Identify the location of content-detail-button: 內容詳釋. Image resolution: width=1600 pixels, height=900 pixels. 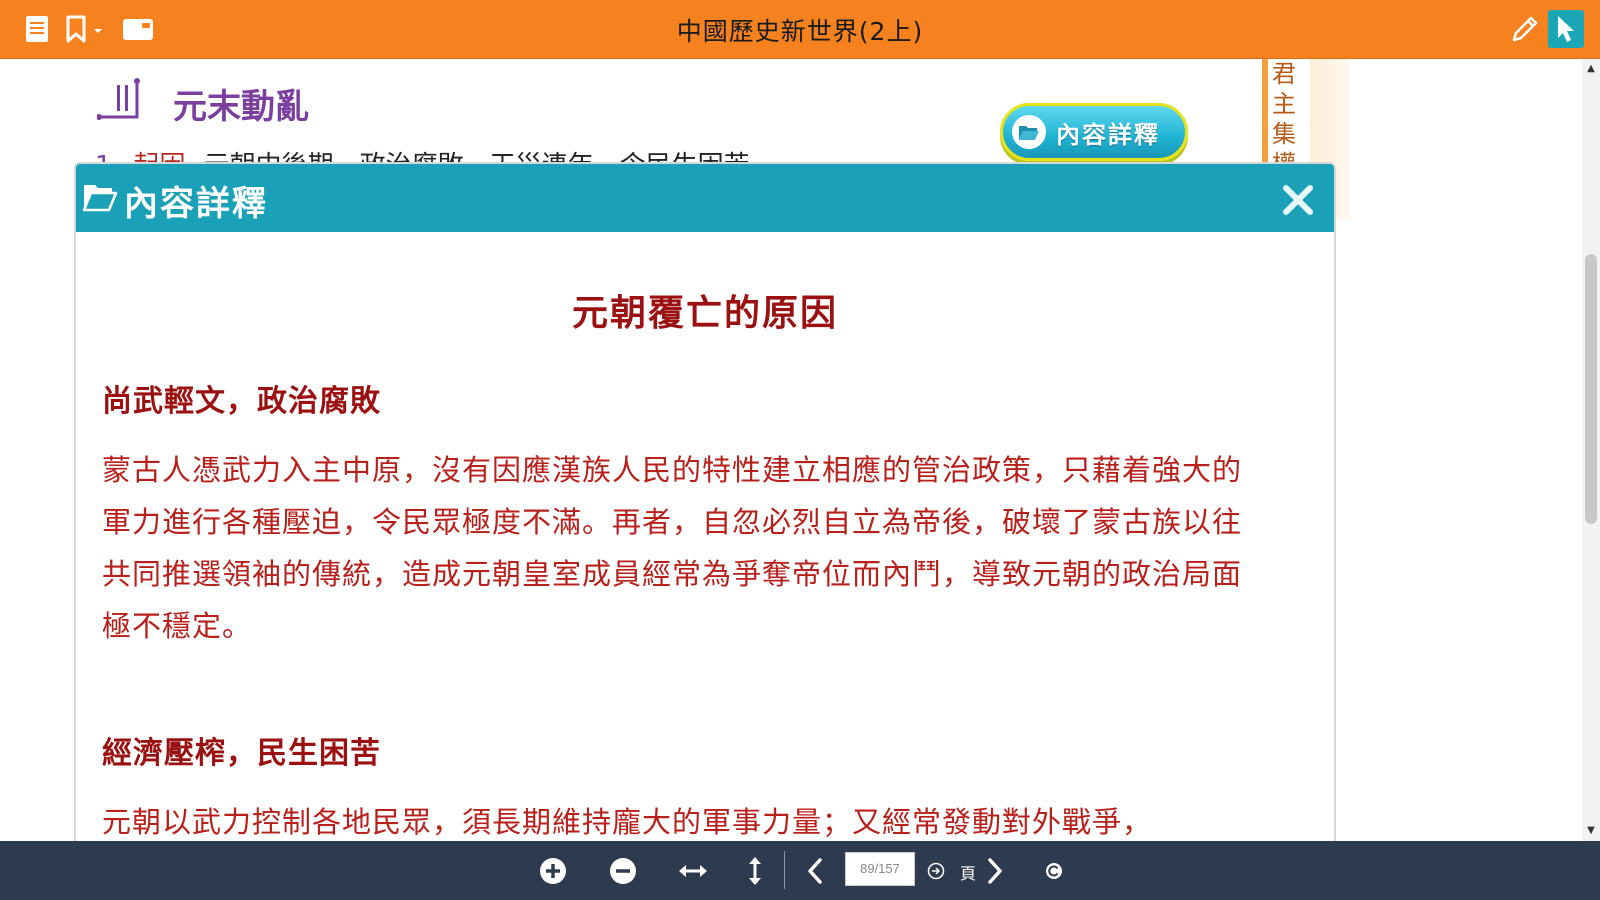
(1094, 132).